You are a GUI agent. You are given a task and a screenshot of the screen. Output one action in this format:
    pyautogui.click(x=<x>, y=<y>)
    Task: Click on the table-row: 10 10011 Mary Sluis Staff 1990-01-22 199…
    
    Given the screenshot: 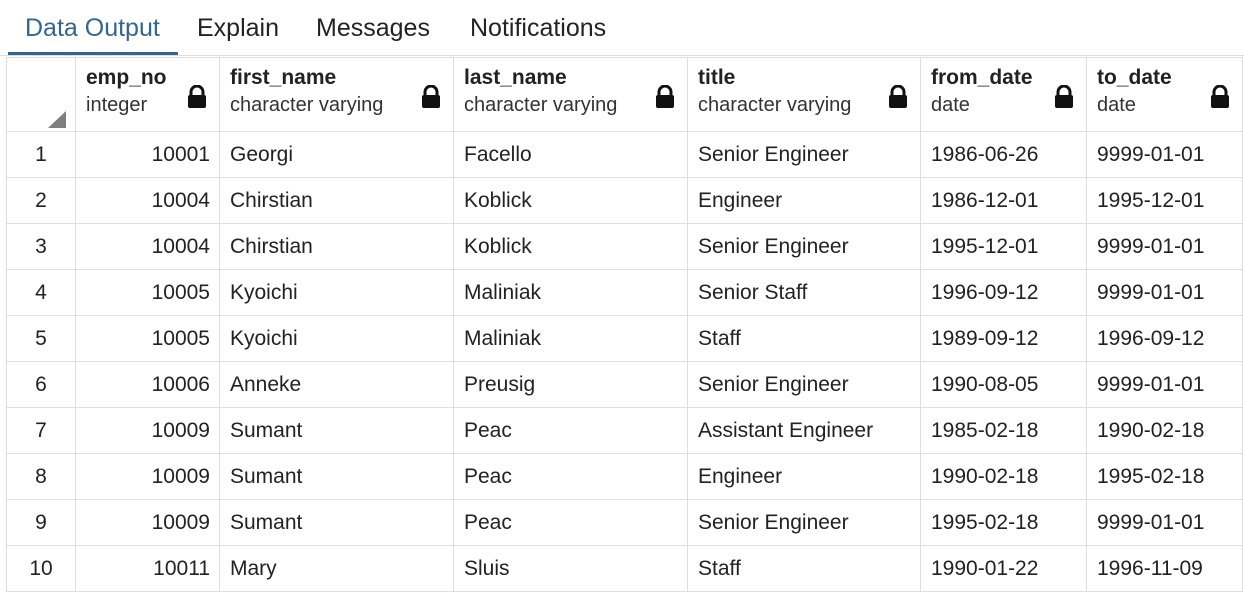 What is the action you would take?
    pyautogui.click(x=624, y=568)
    